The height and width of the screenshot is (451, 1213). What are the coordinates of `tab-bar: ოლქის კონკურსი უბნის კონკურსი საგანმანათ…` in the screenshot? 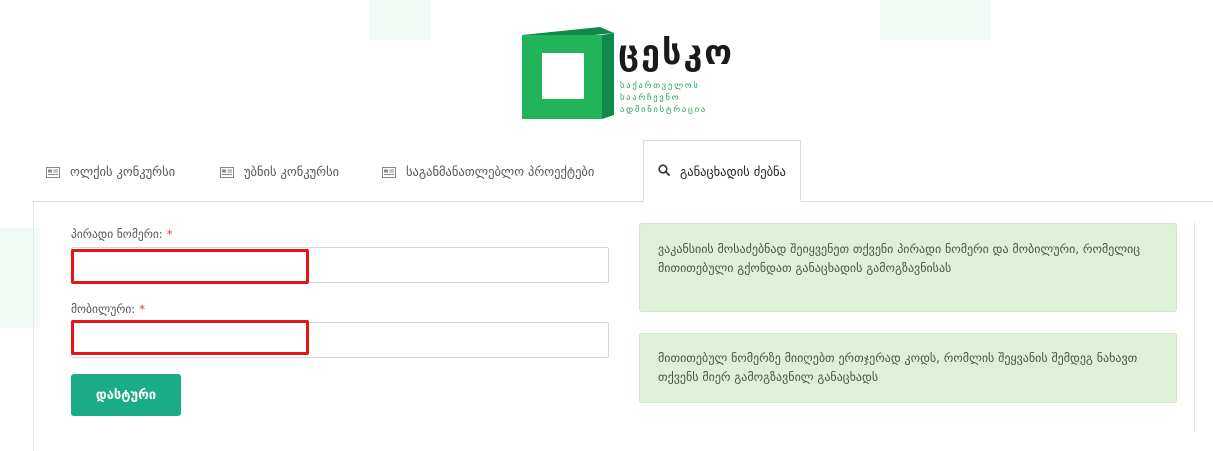 It's located at (622, 171).